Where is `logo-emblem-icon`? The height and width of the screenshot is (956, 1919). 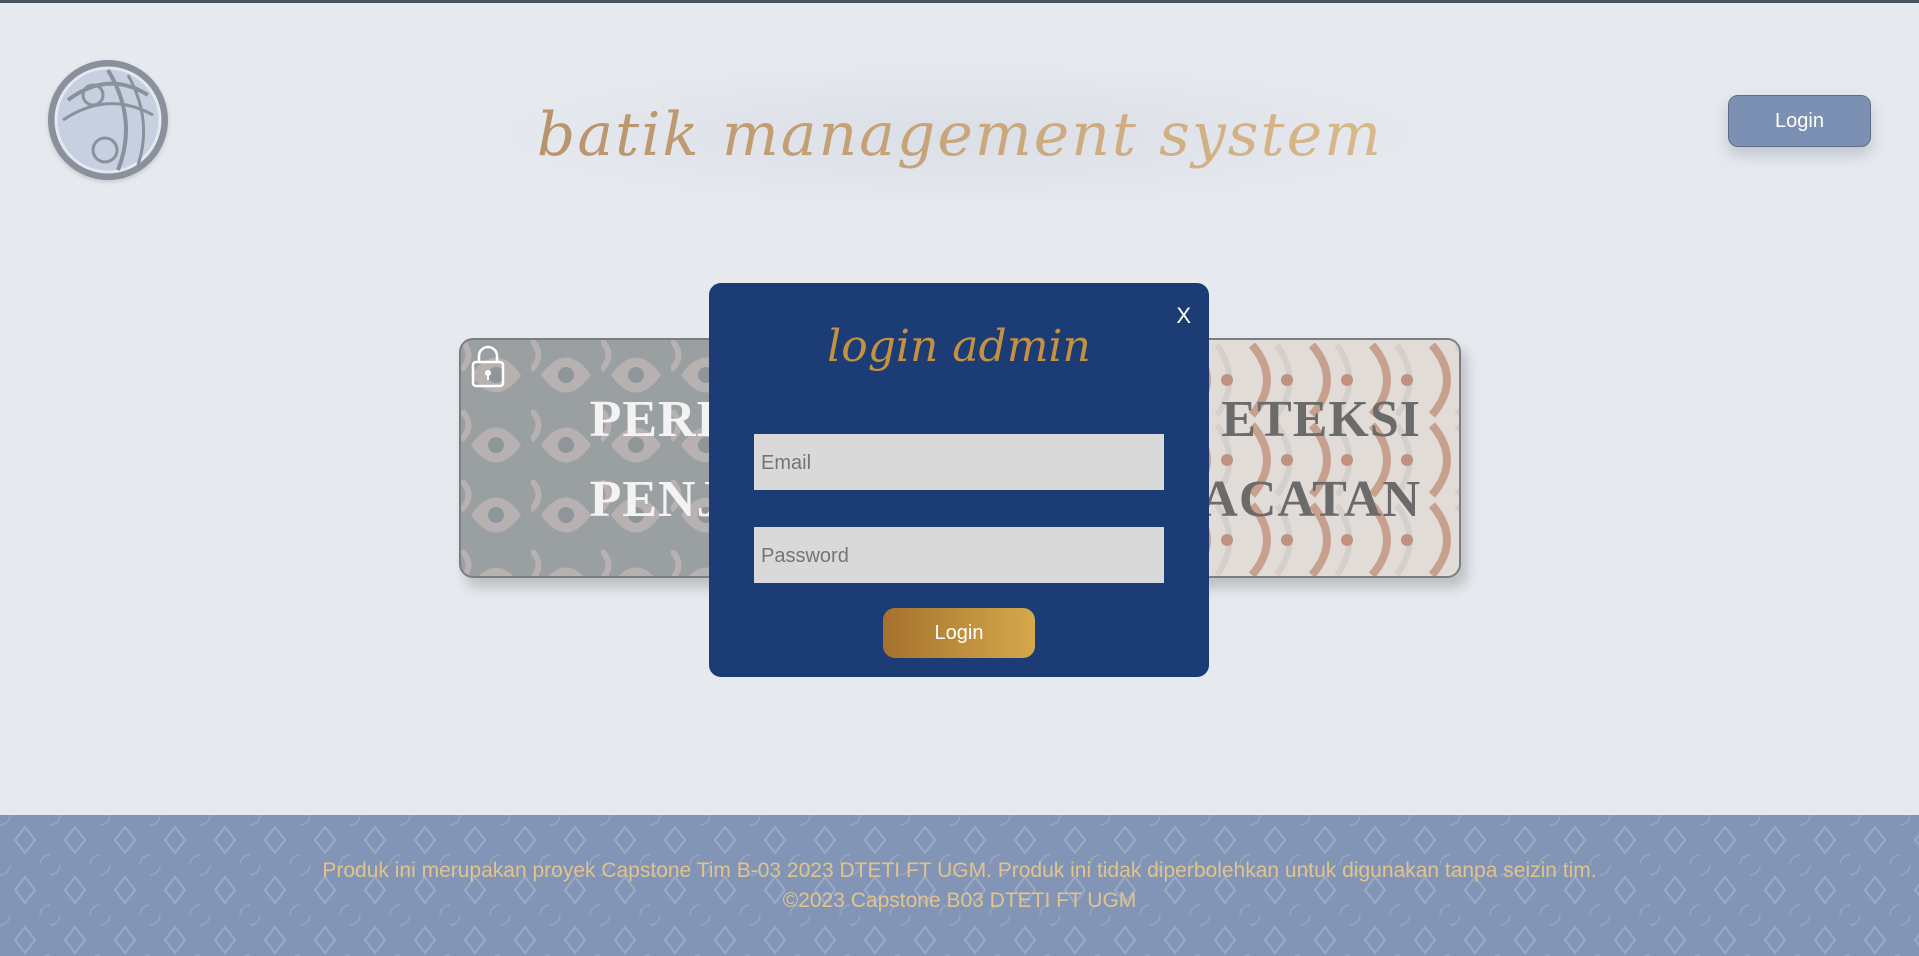 logo-emblem-icon is located at coordinates (108, 120).